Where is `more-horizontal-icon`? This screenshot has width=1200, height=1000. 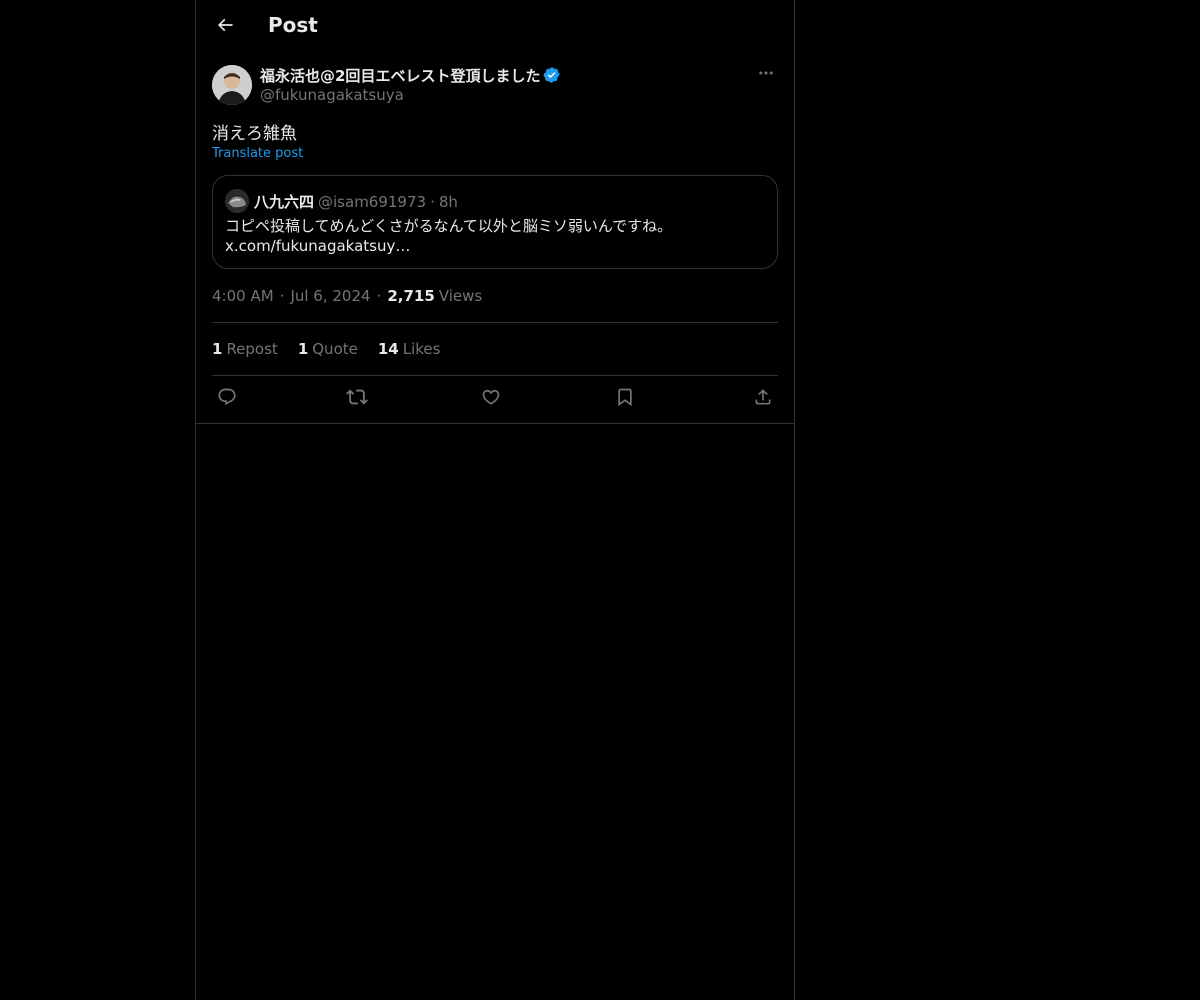 more-horizontal-icon is located at coordinates (766, 75).